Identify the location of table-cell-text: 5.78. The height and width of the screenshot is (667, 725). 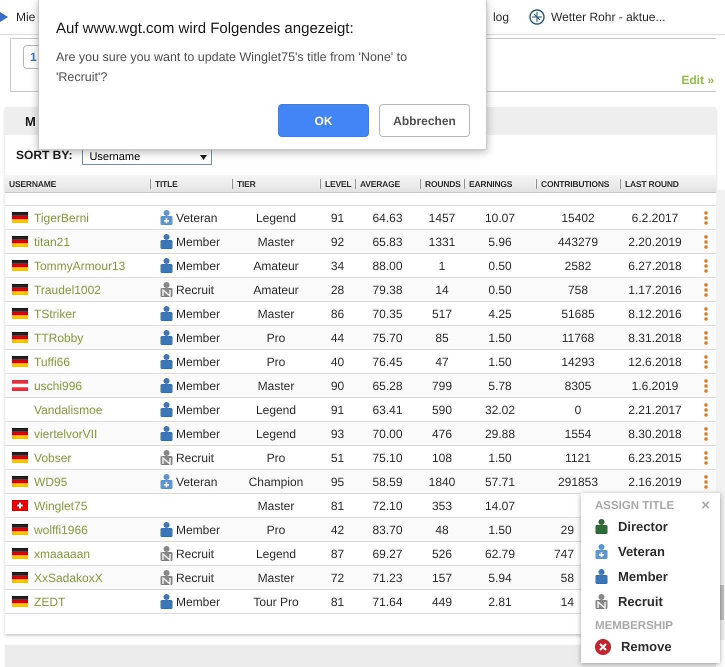
(500, 385).